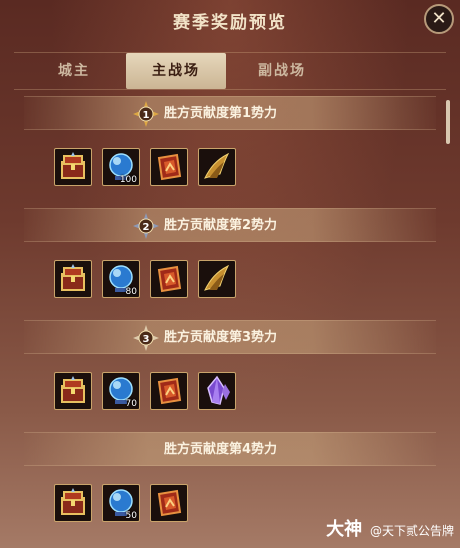  What do you see at coordinates (74, 71) in the screenshot?
I see `tab-city-lord: 城主` at bounding box center [74, 71].